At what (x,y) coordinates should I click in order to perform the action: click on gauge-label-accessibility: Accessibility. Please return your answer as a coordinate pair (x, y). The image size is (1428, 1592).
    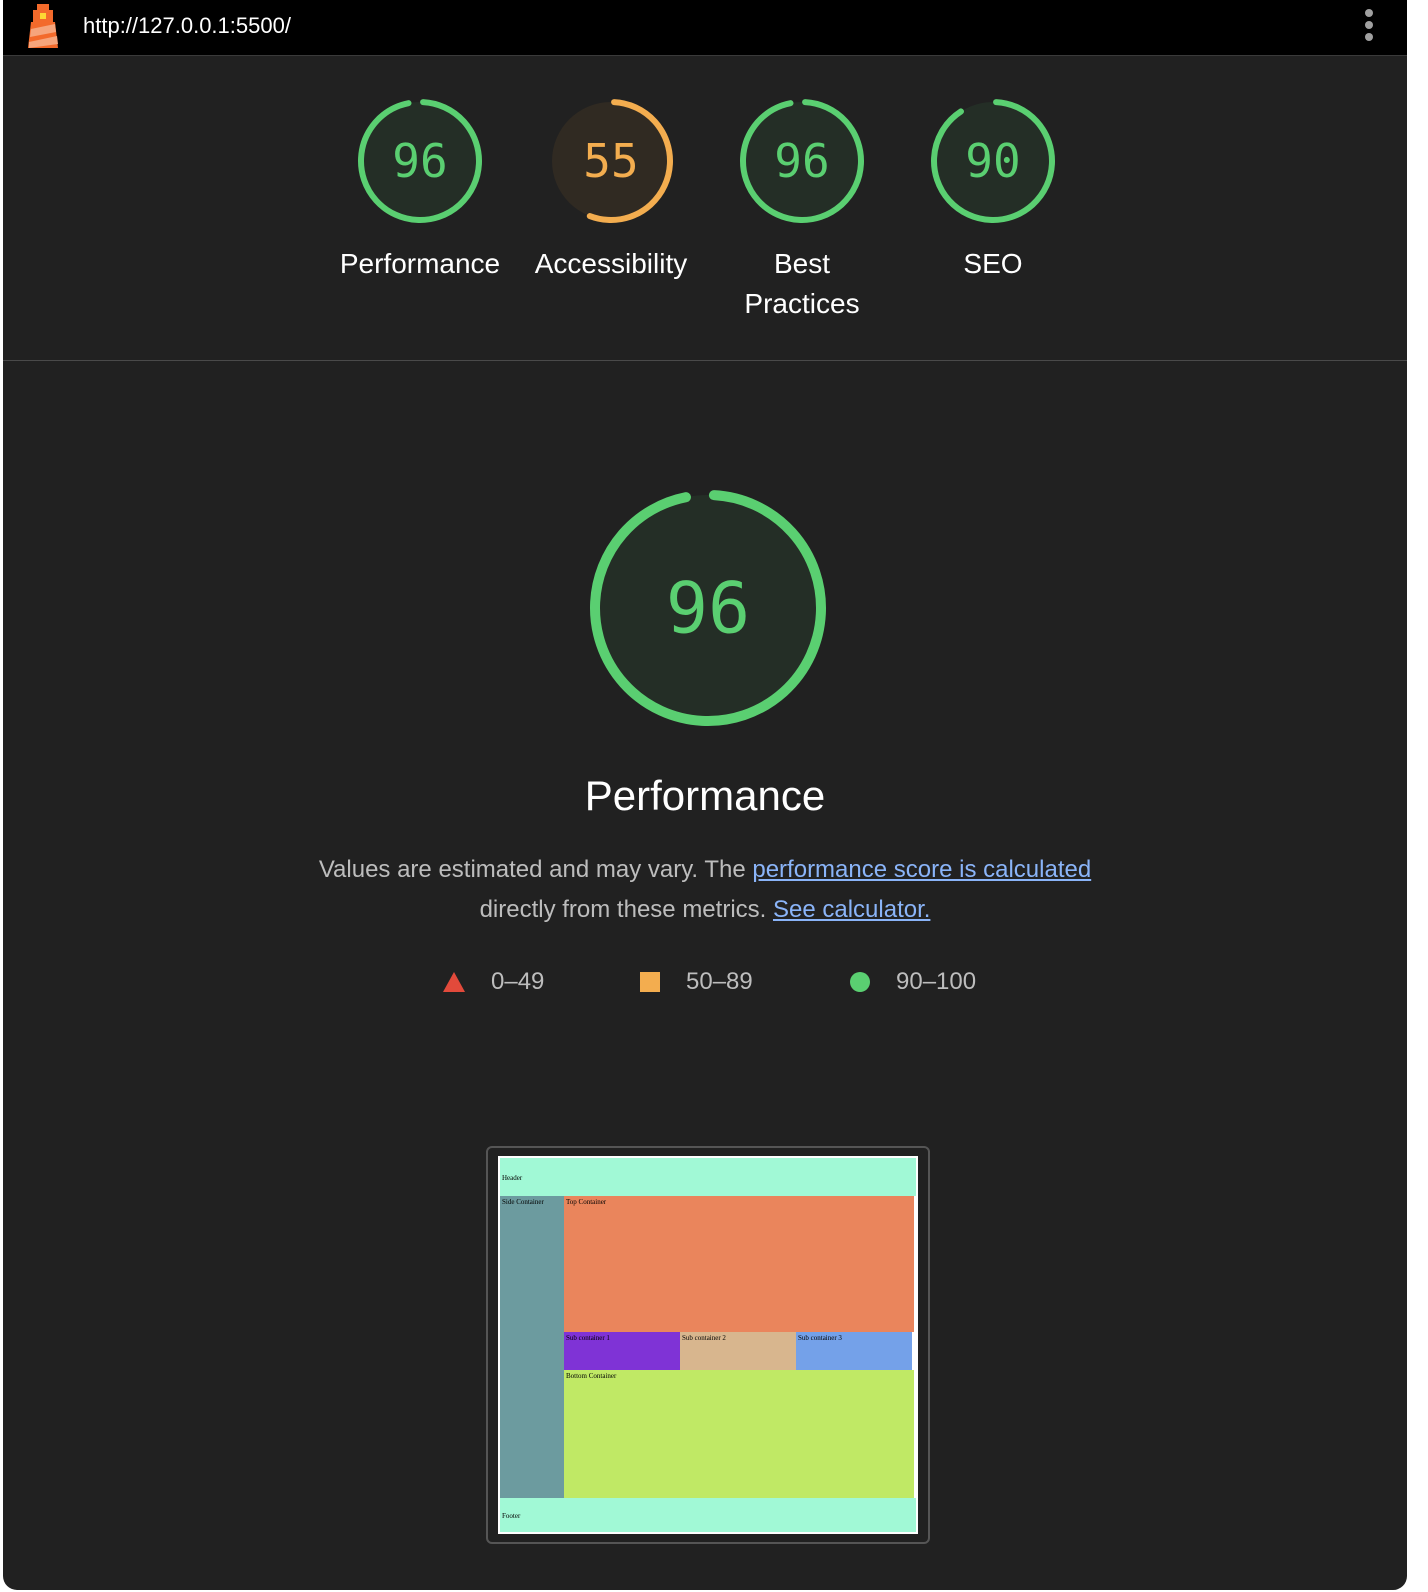
    Looking at the image, I should click on (611, 263).